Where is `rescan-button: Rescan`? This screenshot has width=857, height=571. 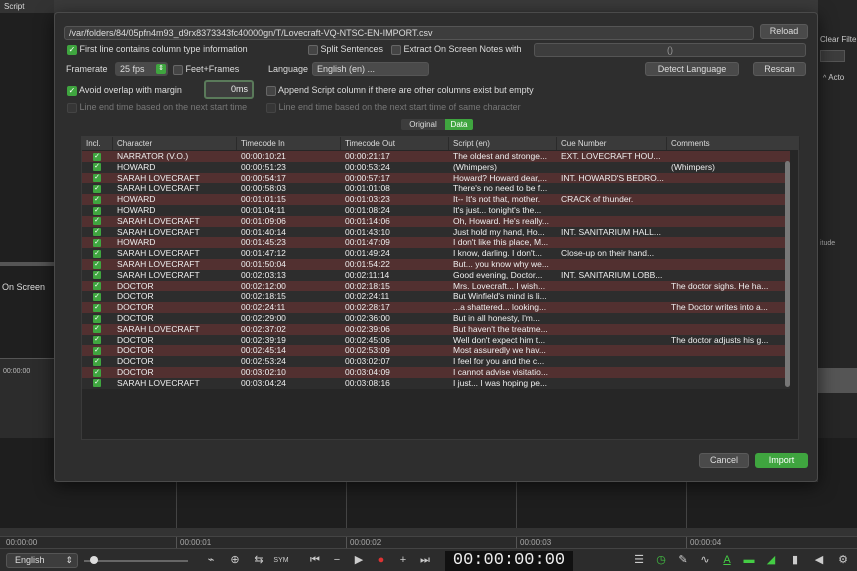
rescan-button: Rescan is located at coordinates (779, 69).